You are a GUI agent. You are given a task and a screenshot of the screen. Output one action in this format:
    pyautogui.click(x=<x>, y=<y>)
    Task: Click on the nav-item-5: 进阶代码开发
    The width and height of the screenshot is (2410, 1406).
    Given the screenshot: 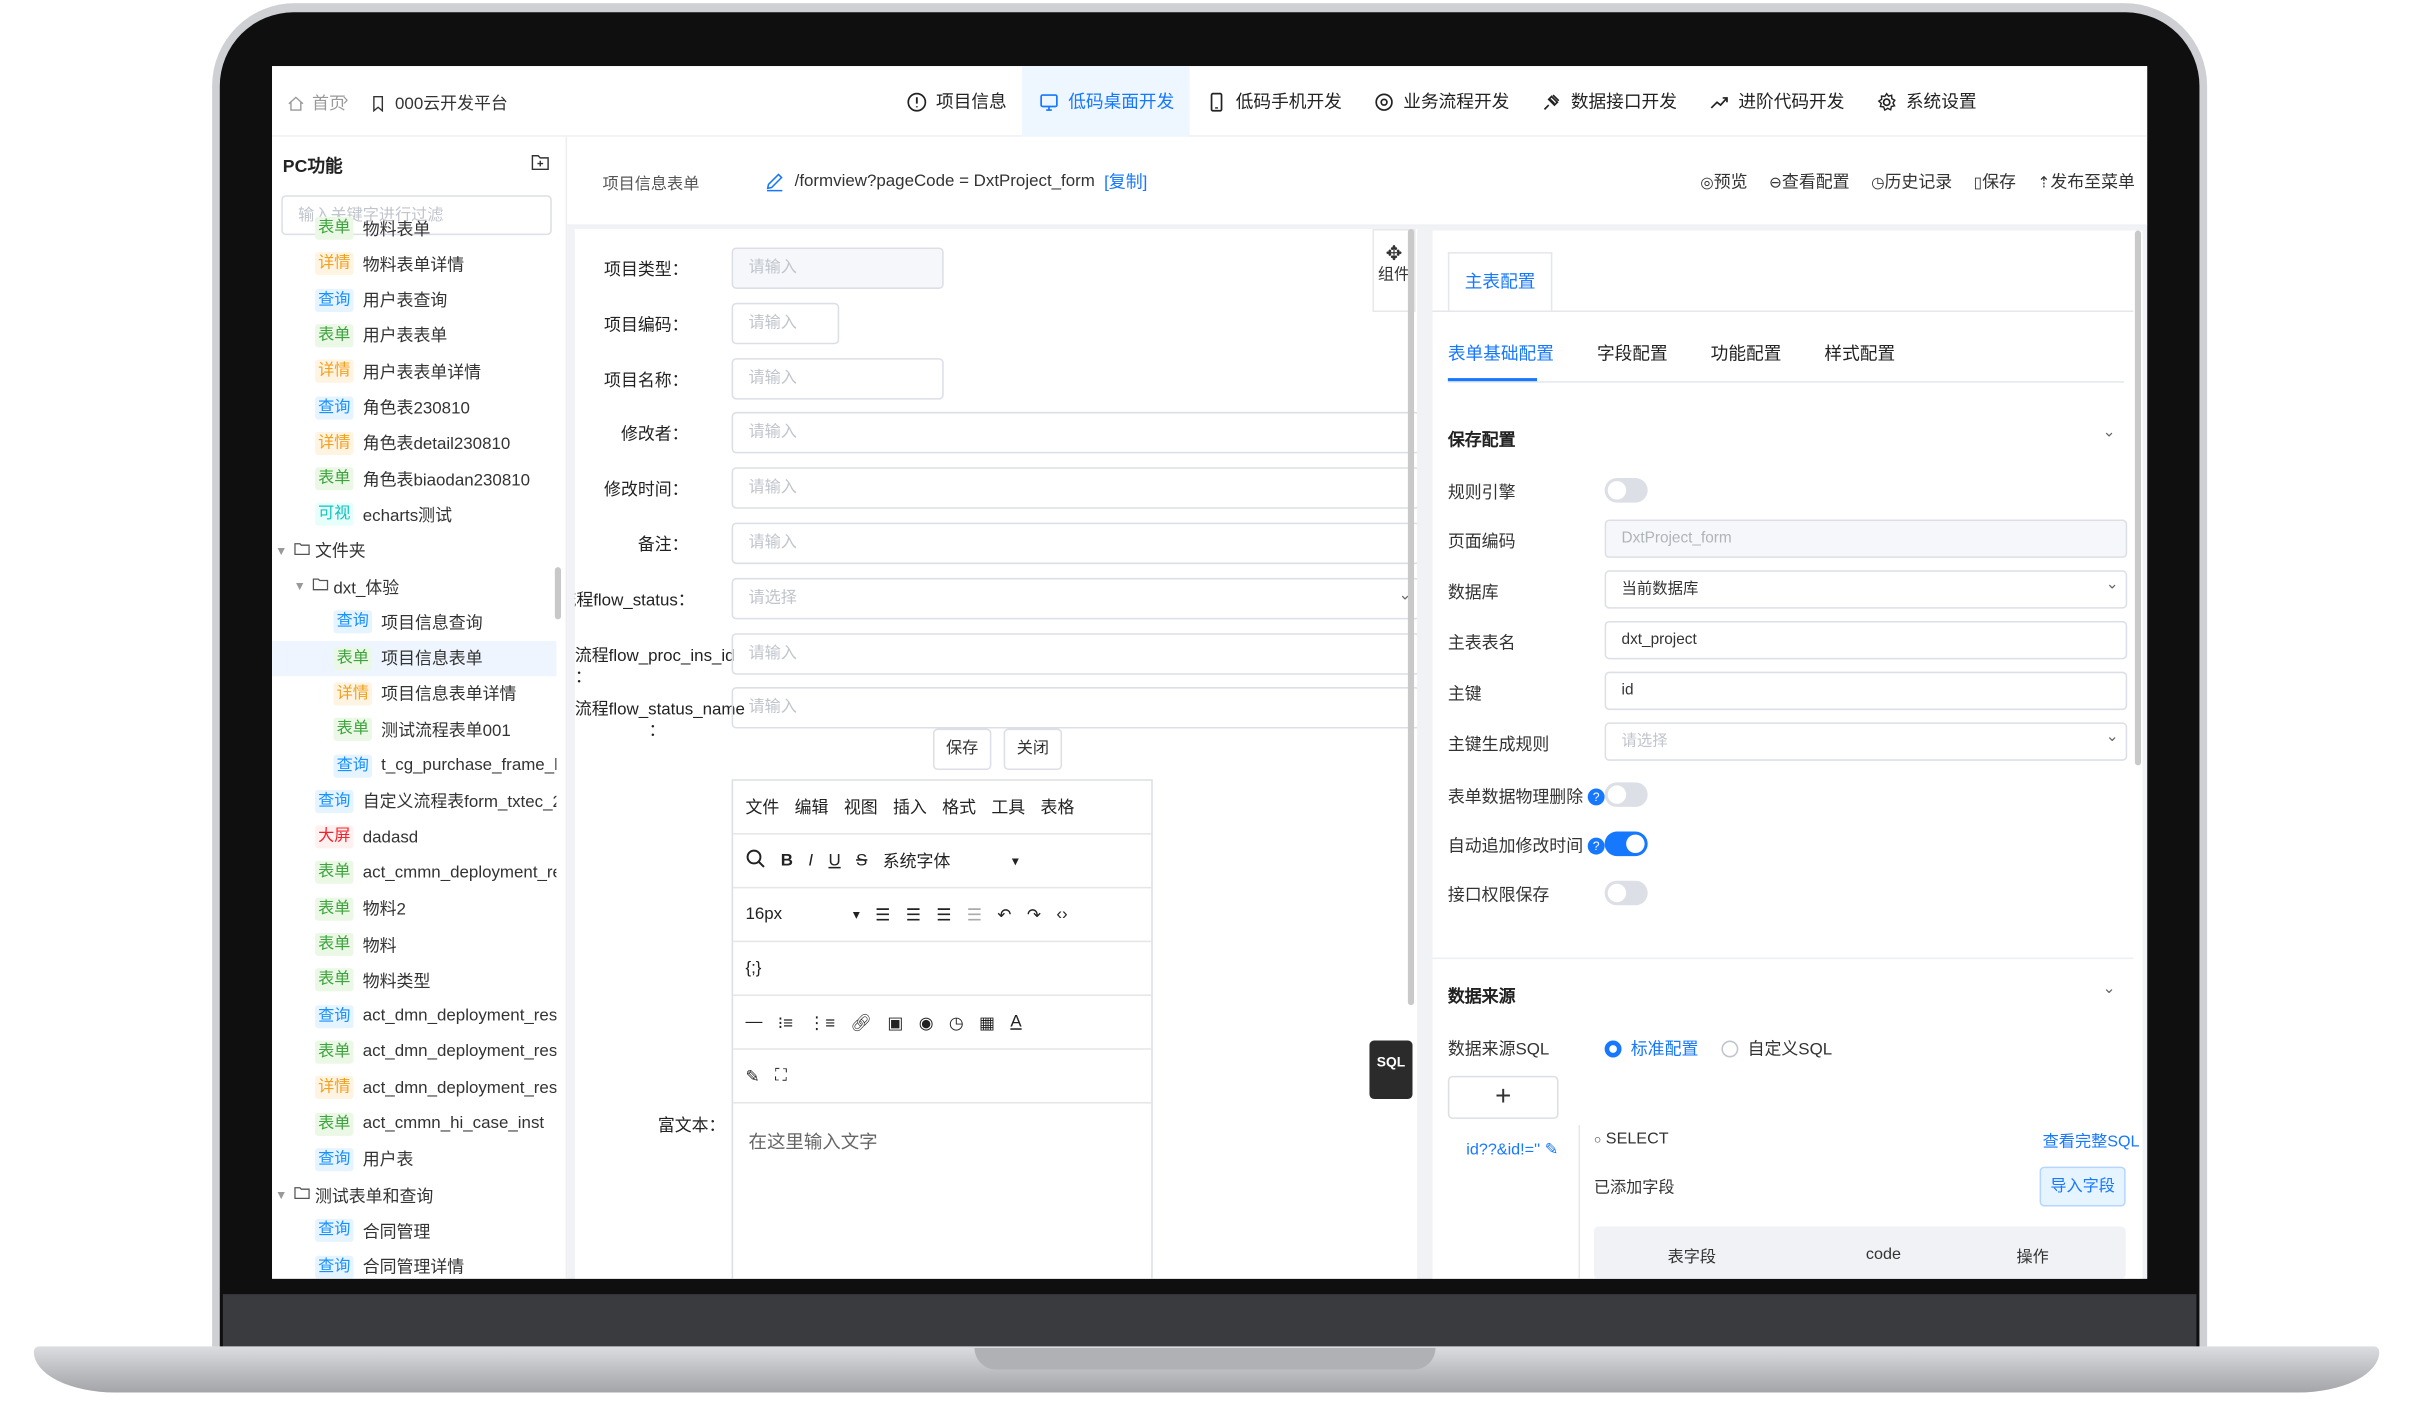 What is the action you would take?
    pyautogui.click(x=1776, y=101)
    